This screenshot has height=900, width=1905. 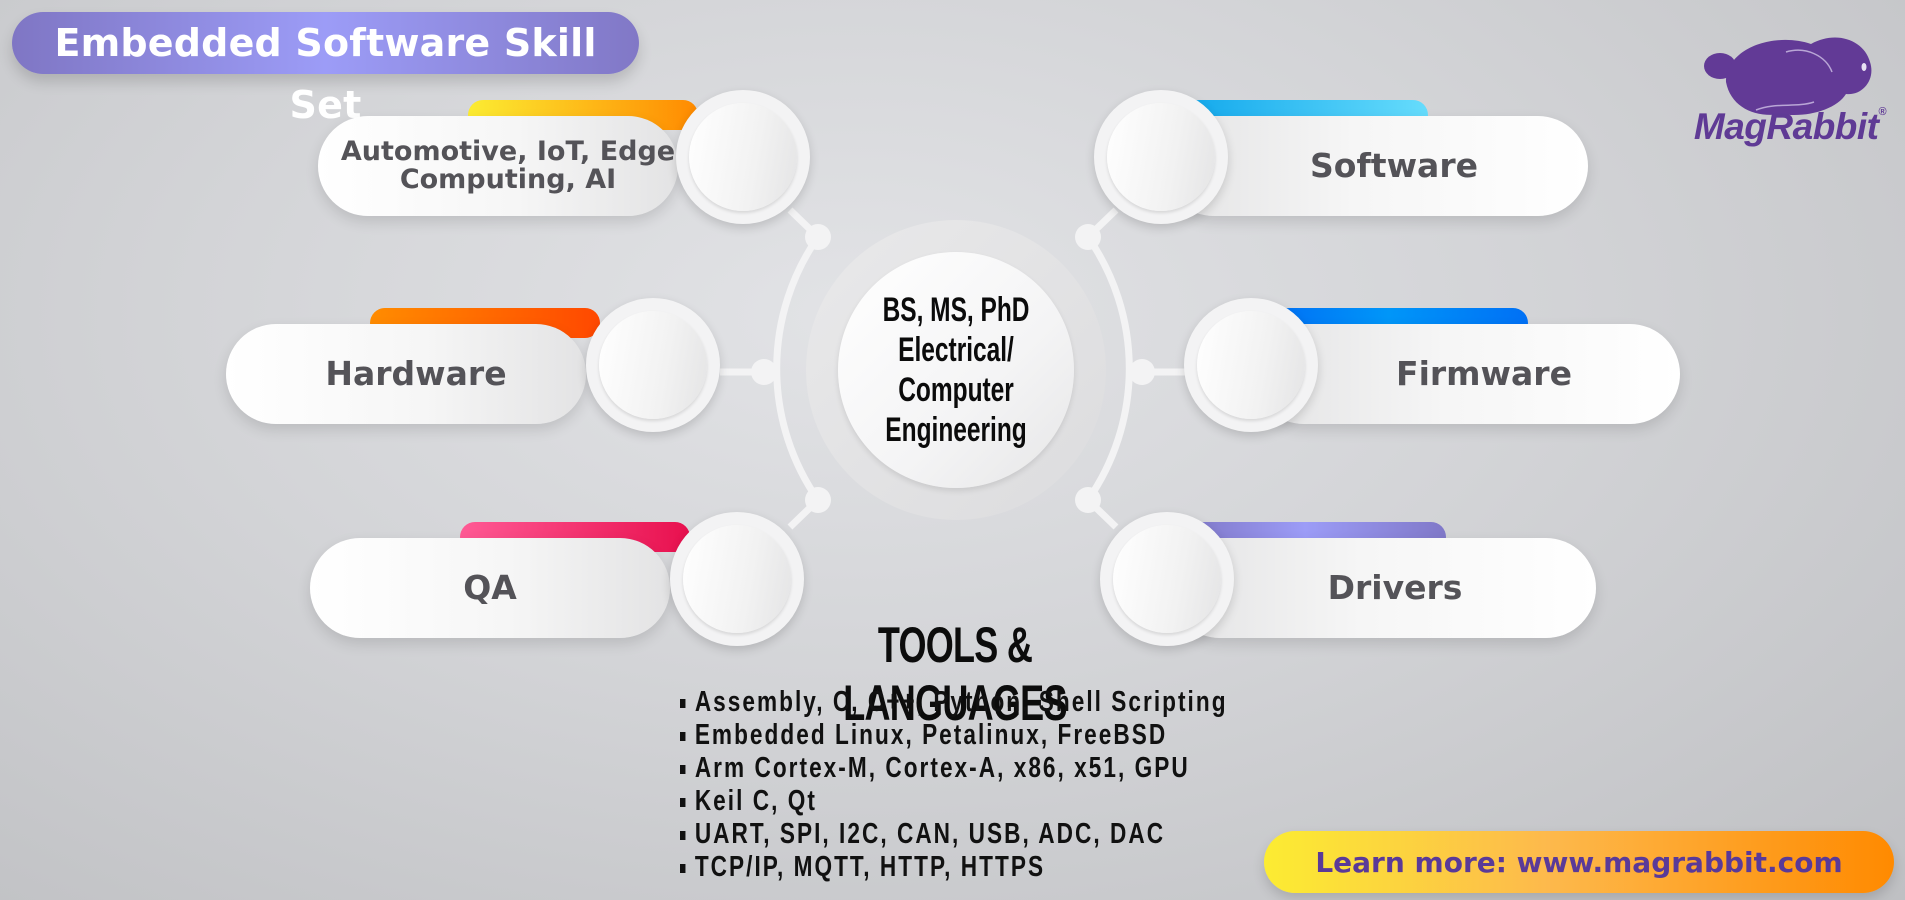 What do you see at coordinates (1484, 373) in the screenshot?
I see `skill-label: Firmware` at bounding box center [1484, 373].